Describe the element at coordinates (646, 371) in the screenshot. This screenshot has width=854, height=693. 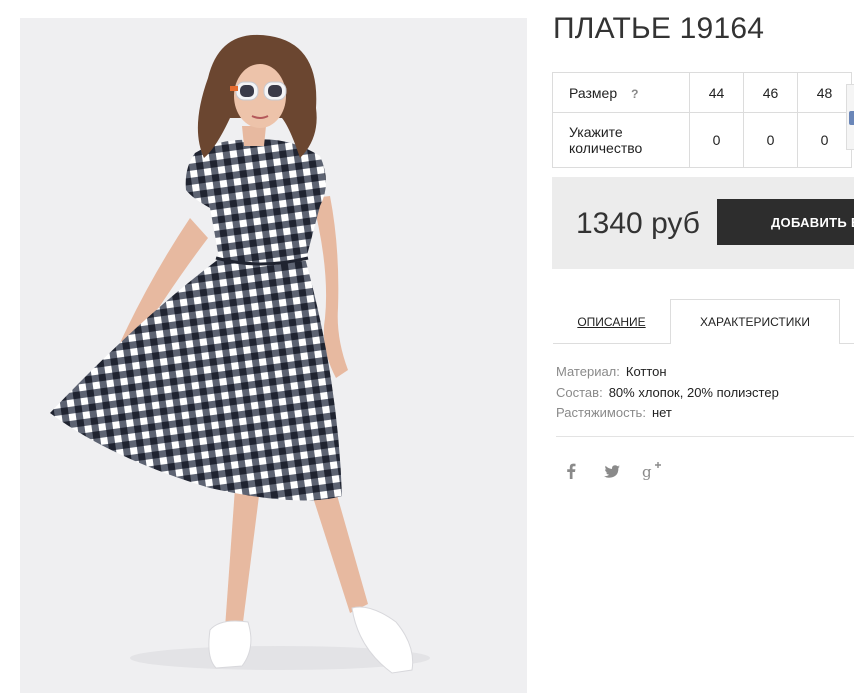
I see `spec-value: Коттон` at that location.